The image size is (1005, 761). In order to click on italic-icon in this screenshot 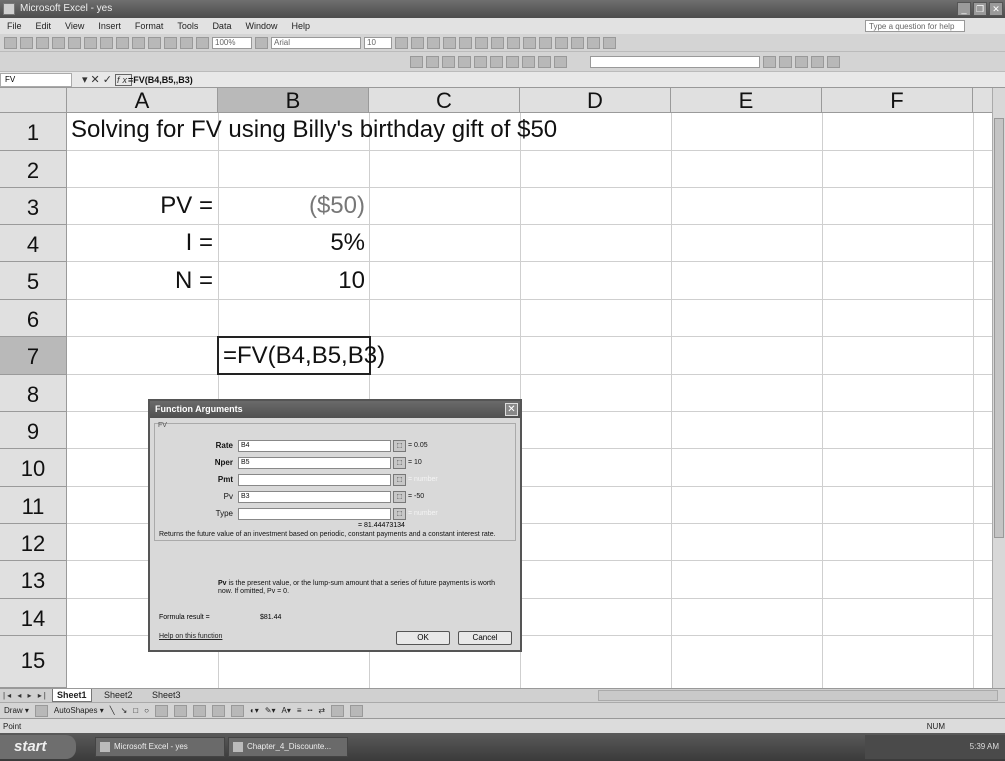, I will do `click(417, 42)`.